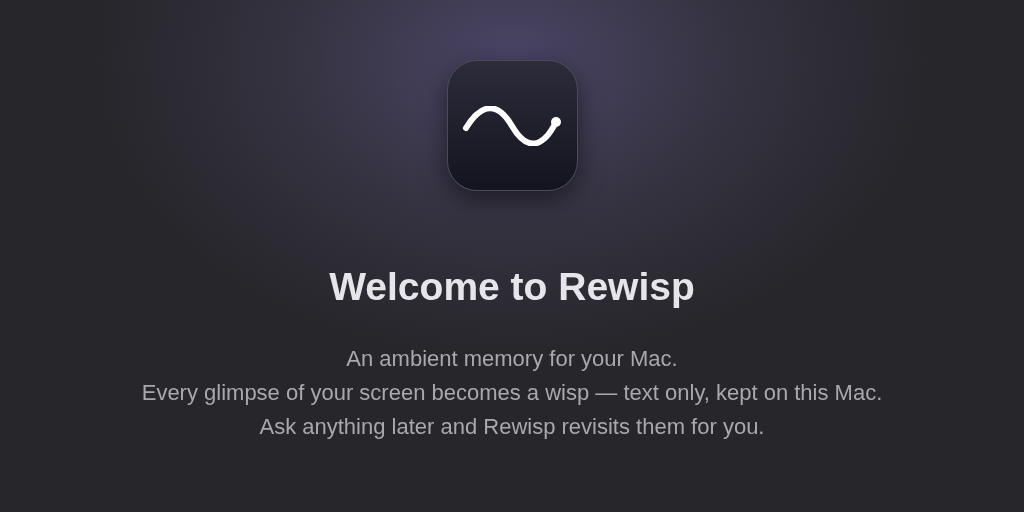 The width and height of the screenshot is (1024, 512). I want to click on wave-icon, so click(512, 125).